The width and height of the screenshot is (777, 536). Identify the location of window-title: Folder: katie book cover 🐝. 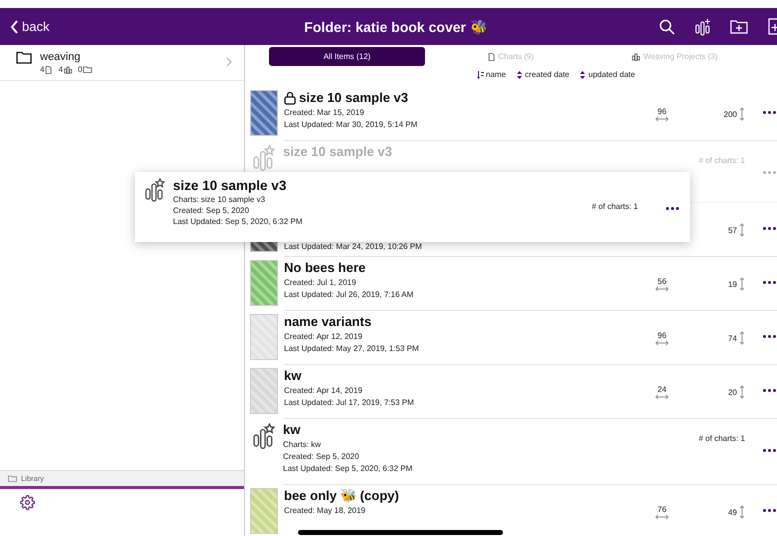
(395, 26).